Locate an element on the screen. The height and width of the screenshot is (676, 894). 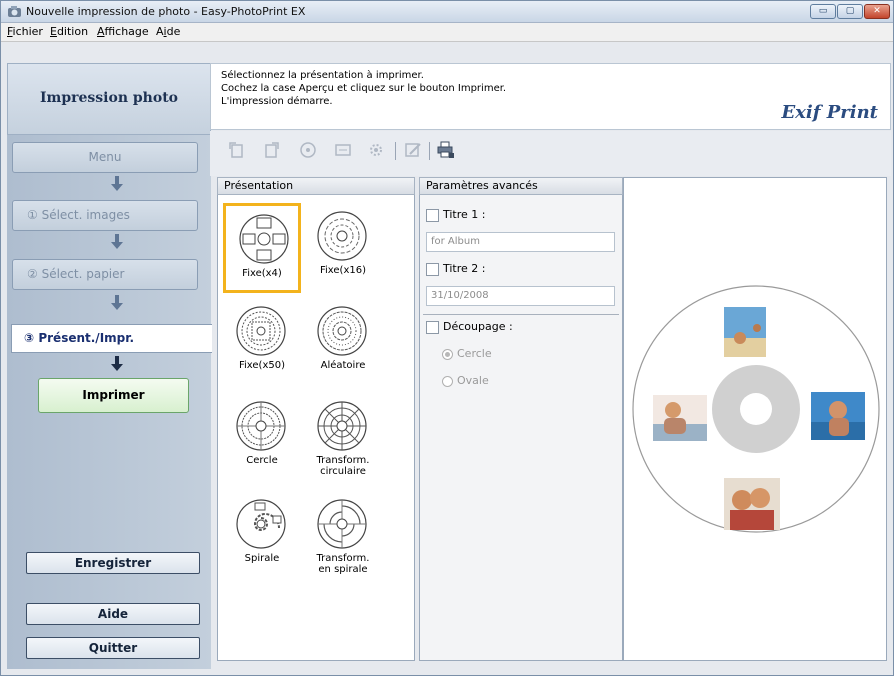
close-button: ✕ is located at coordinates (877, 11).